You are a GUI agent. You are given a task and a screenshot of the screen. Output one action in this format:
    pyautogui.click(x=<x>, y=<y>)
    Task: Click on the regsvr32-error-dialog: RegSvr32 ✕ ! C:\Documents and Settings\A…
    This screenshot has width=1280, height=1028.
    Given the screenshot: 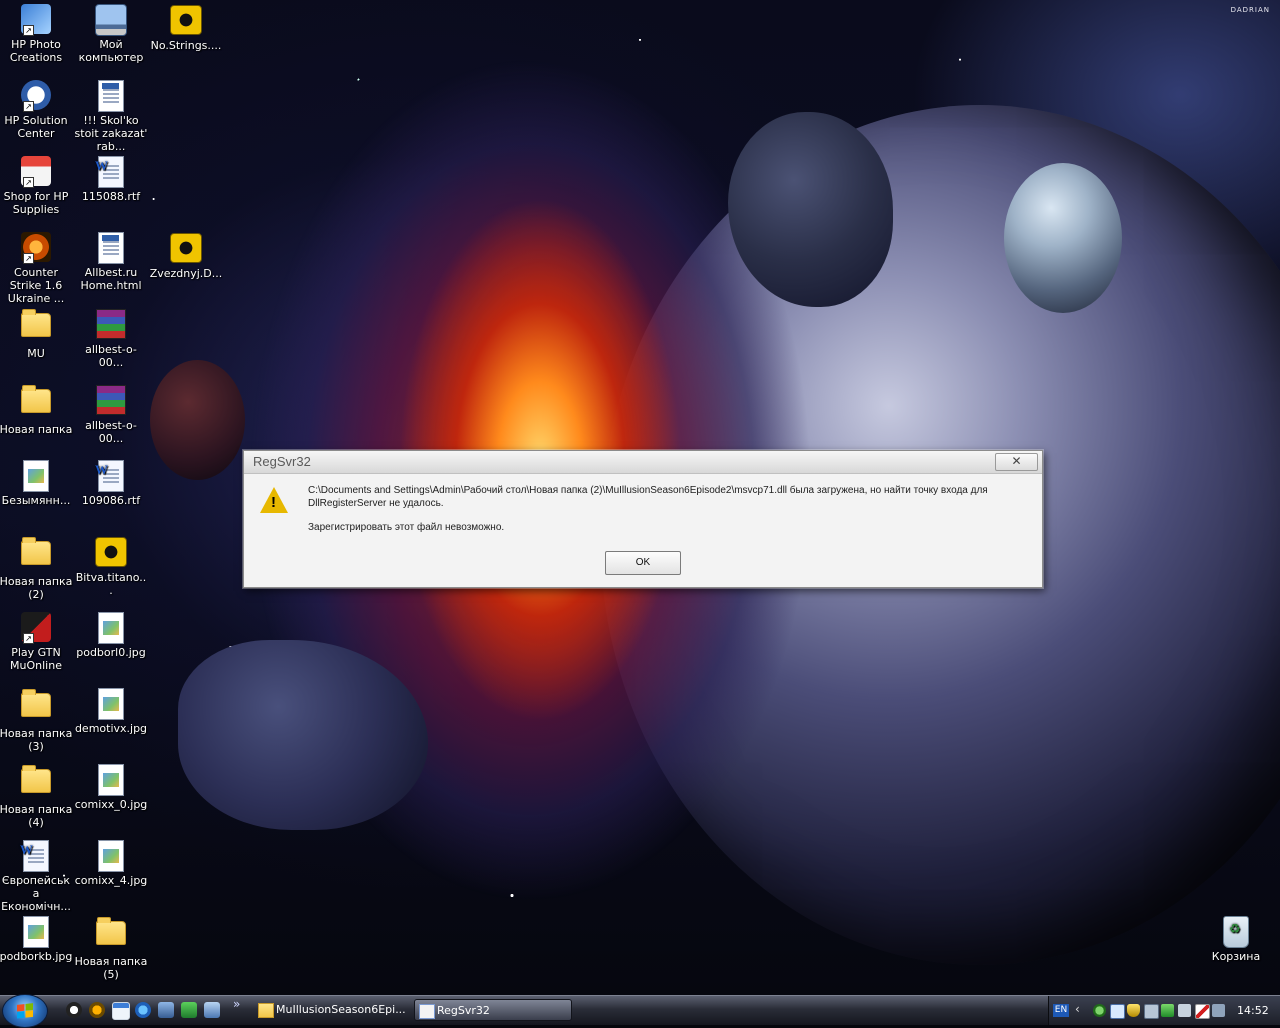 What is the action you would take?
    pyautogui.click(x=643, y=519)
    